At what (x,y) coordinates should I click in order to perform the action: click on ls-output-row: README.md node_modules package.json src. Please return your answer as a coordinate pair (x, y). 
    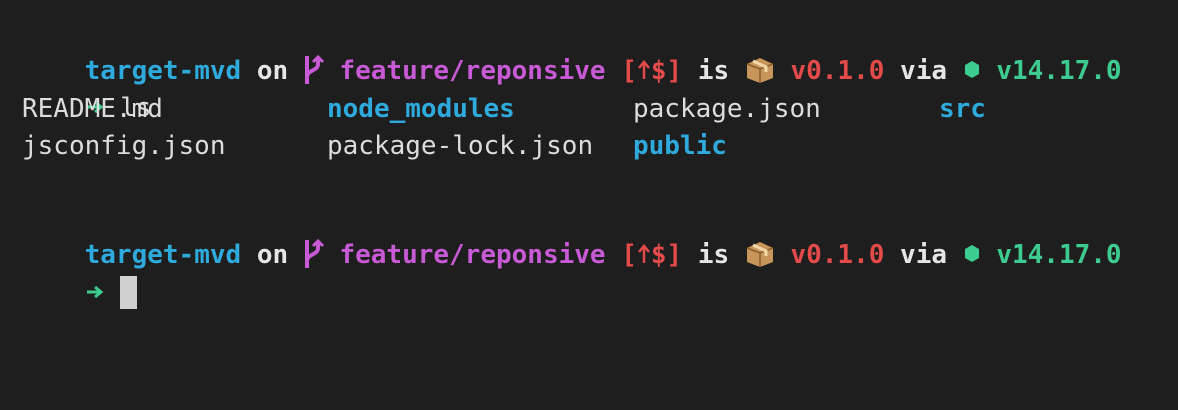
    Looking at the image, I should click on (592, 109).